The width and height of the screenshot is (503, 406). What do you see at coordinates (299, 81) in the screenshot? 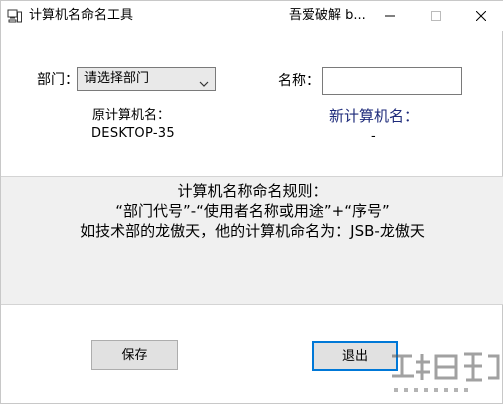
I see `name-label: 名称：` at bounding box center [299, 81].